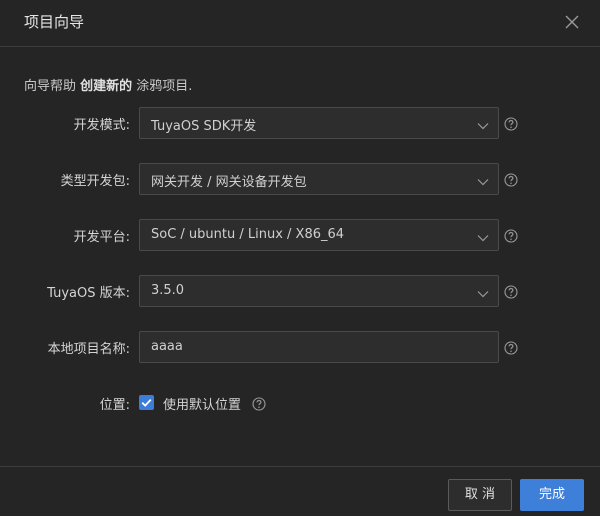  Describe the element at coordinates (167, 346) in the screenshot. I see `project-name-value: aaaa` at that location.